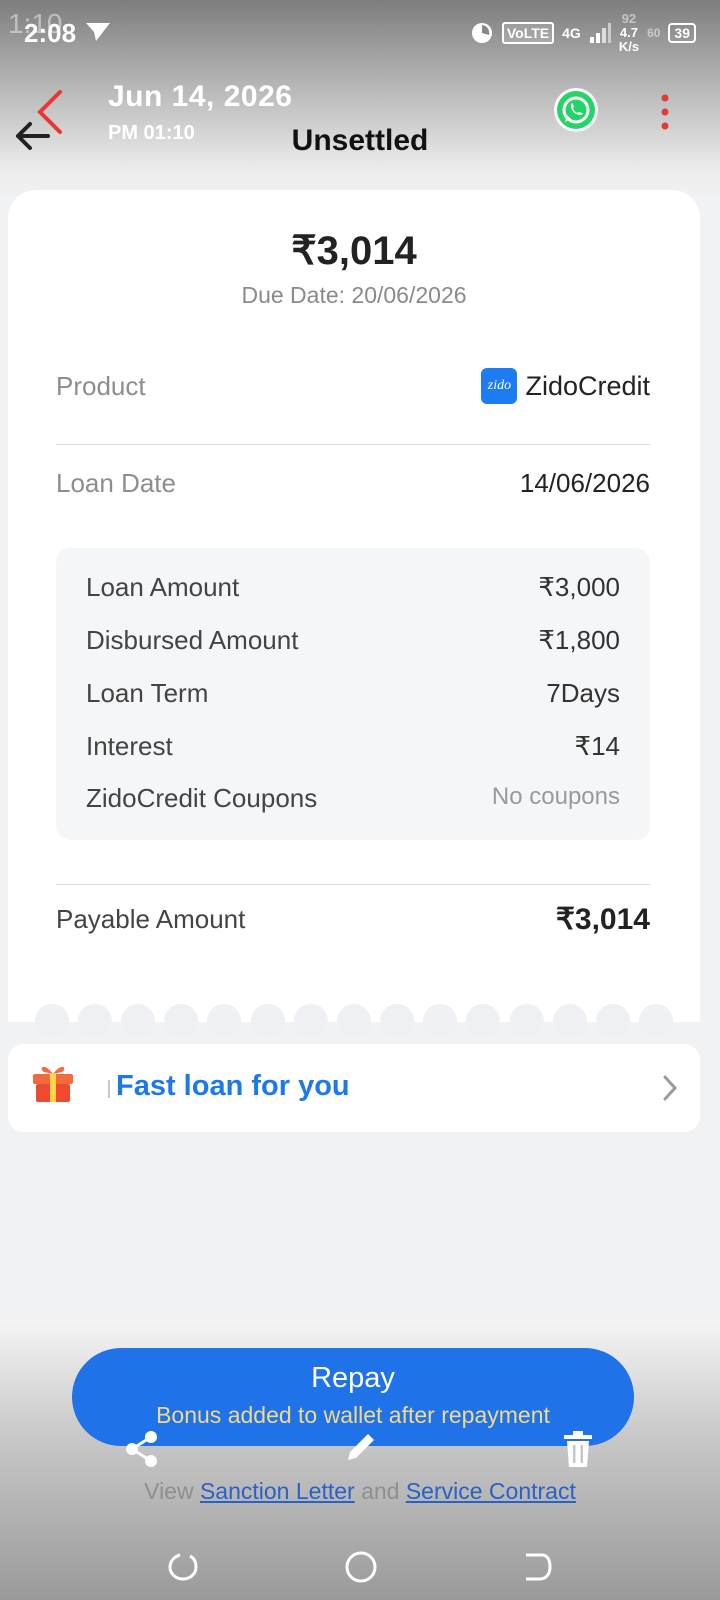 This screenshot has height=1600, width=720. I want to click on data-saver-icon, so click(481, 33).